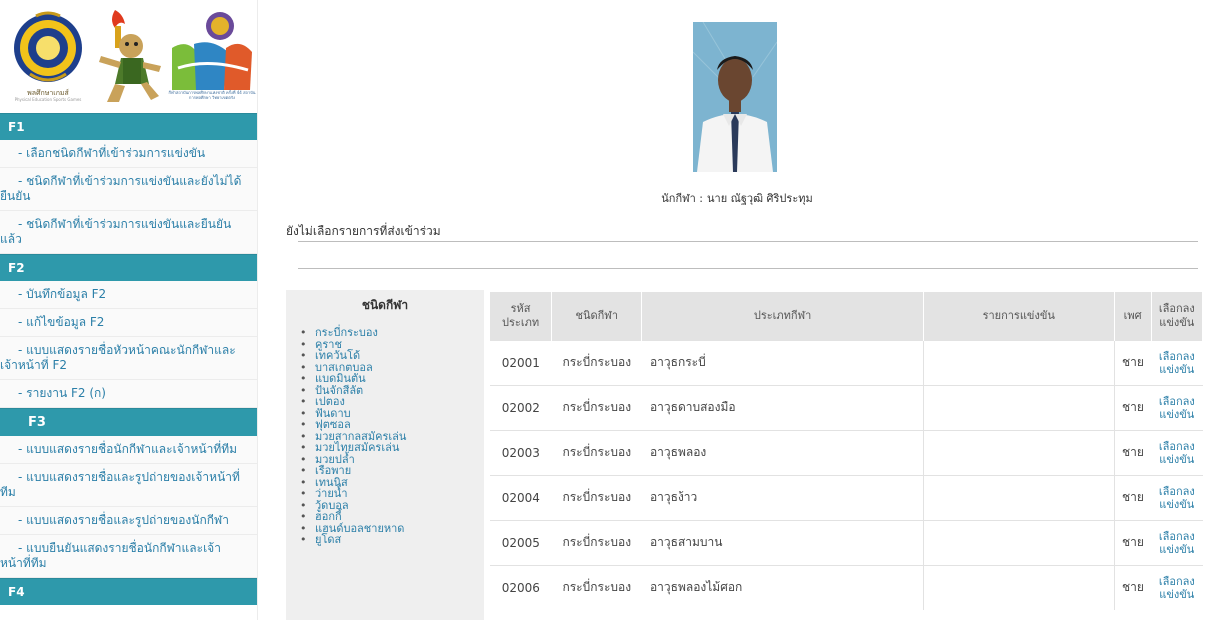 The width and height of the screenshot is (1216, 620). Describe the element at coordinates (521, 362) in the screenshot. I see `cell-code: 02001` at that location.